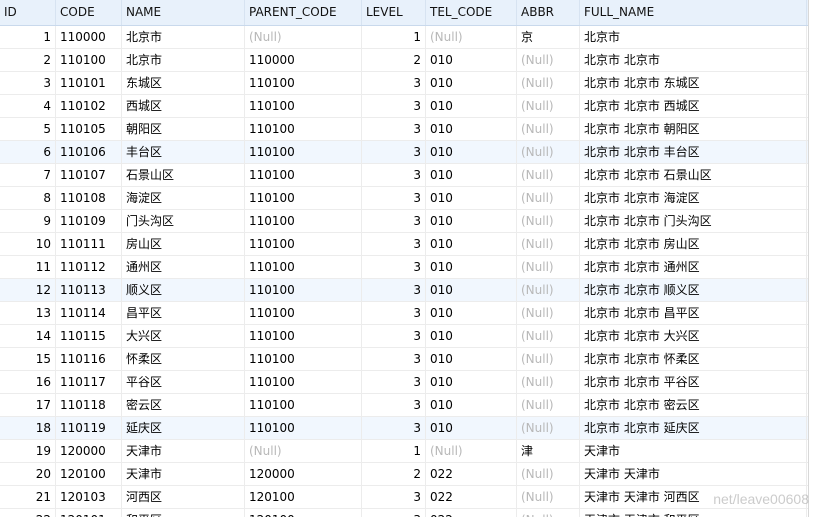 The width and height of the screenshot is (819, 517). Describe the element at coordinates (89, 267) in the screenshot. I see `cell-code: 110112` at that location.